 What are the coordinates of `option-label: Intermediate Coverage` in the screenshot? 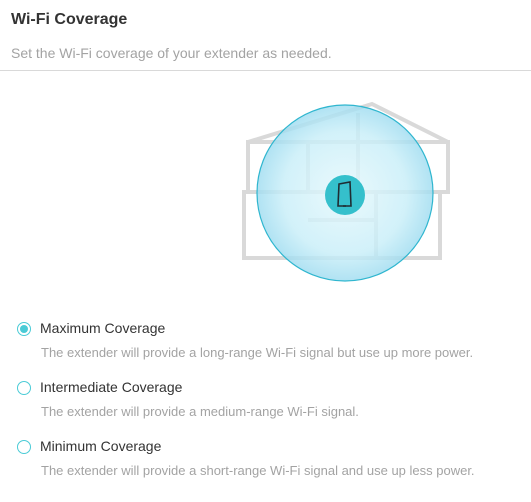 It's located at (111, 387).